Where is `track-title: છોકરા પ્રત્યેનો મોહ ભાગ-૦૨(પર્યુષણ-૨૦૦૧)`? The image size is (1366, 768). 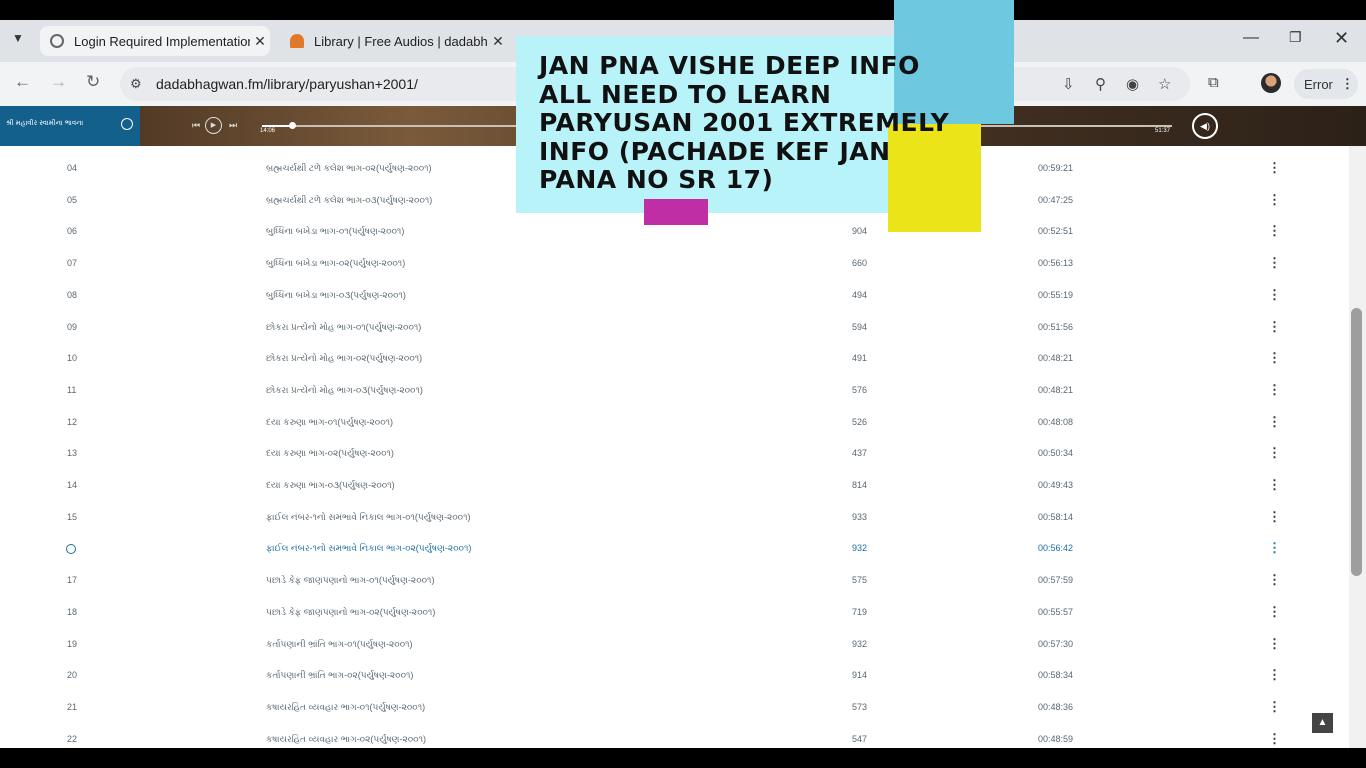 track-title: છોકરા પ્રત્યેનો મોહ ભાગ-૦૨(પર્યુષણ-૨૦૦૧) is located at coordinates (344, 358).